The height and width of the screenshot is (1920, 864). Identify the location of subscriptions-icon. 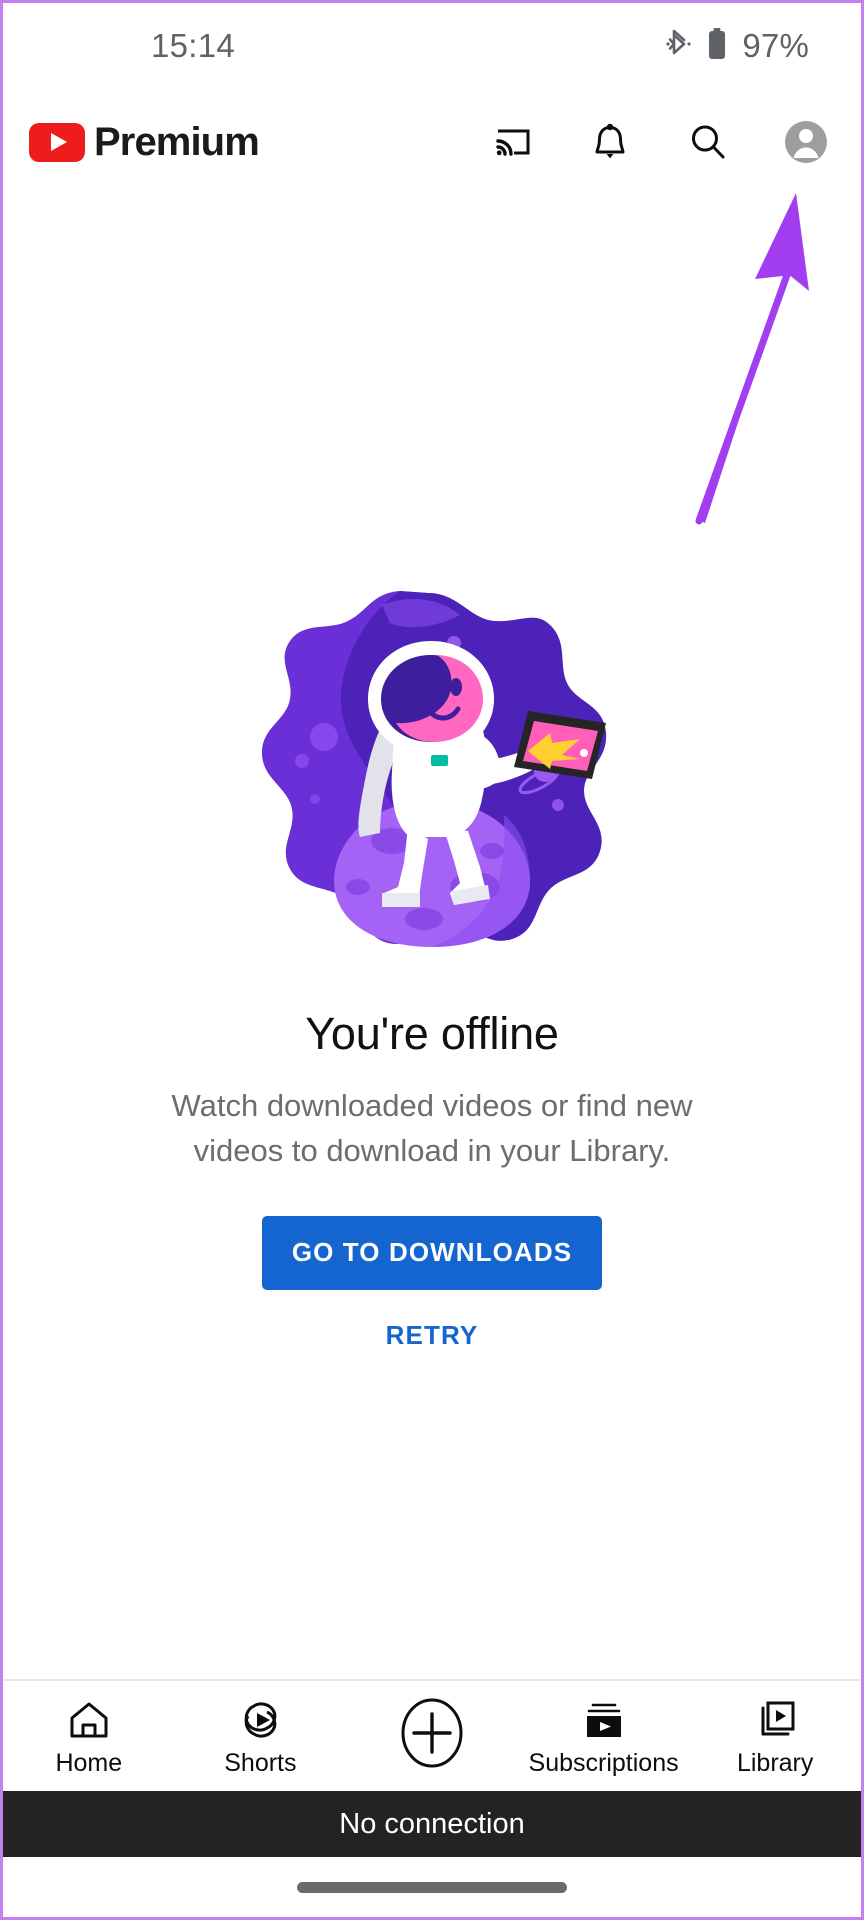
(604, 1719).